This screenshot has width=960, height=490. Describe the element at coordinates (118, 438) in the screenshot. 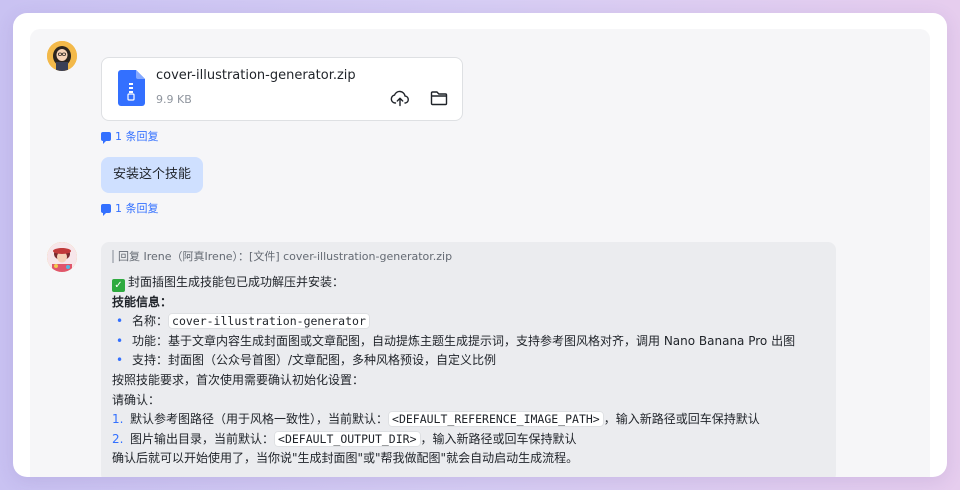

I see `list-number: 2.` at that location.